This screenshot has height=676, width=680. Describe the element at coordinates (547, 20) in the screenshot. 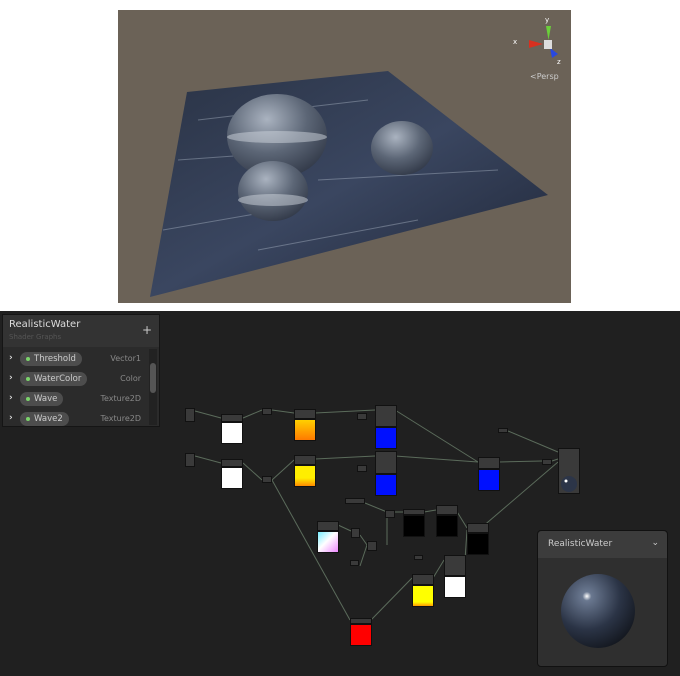

I see `gizmo-y-label: y` at that location.